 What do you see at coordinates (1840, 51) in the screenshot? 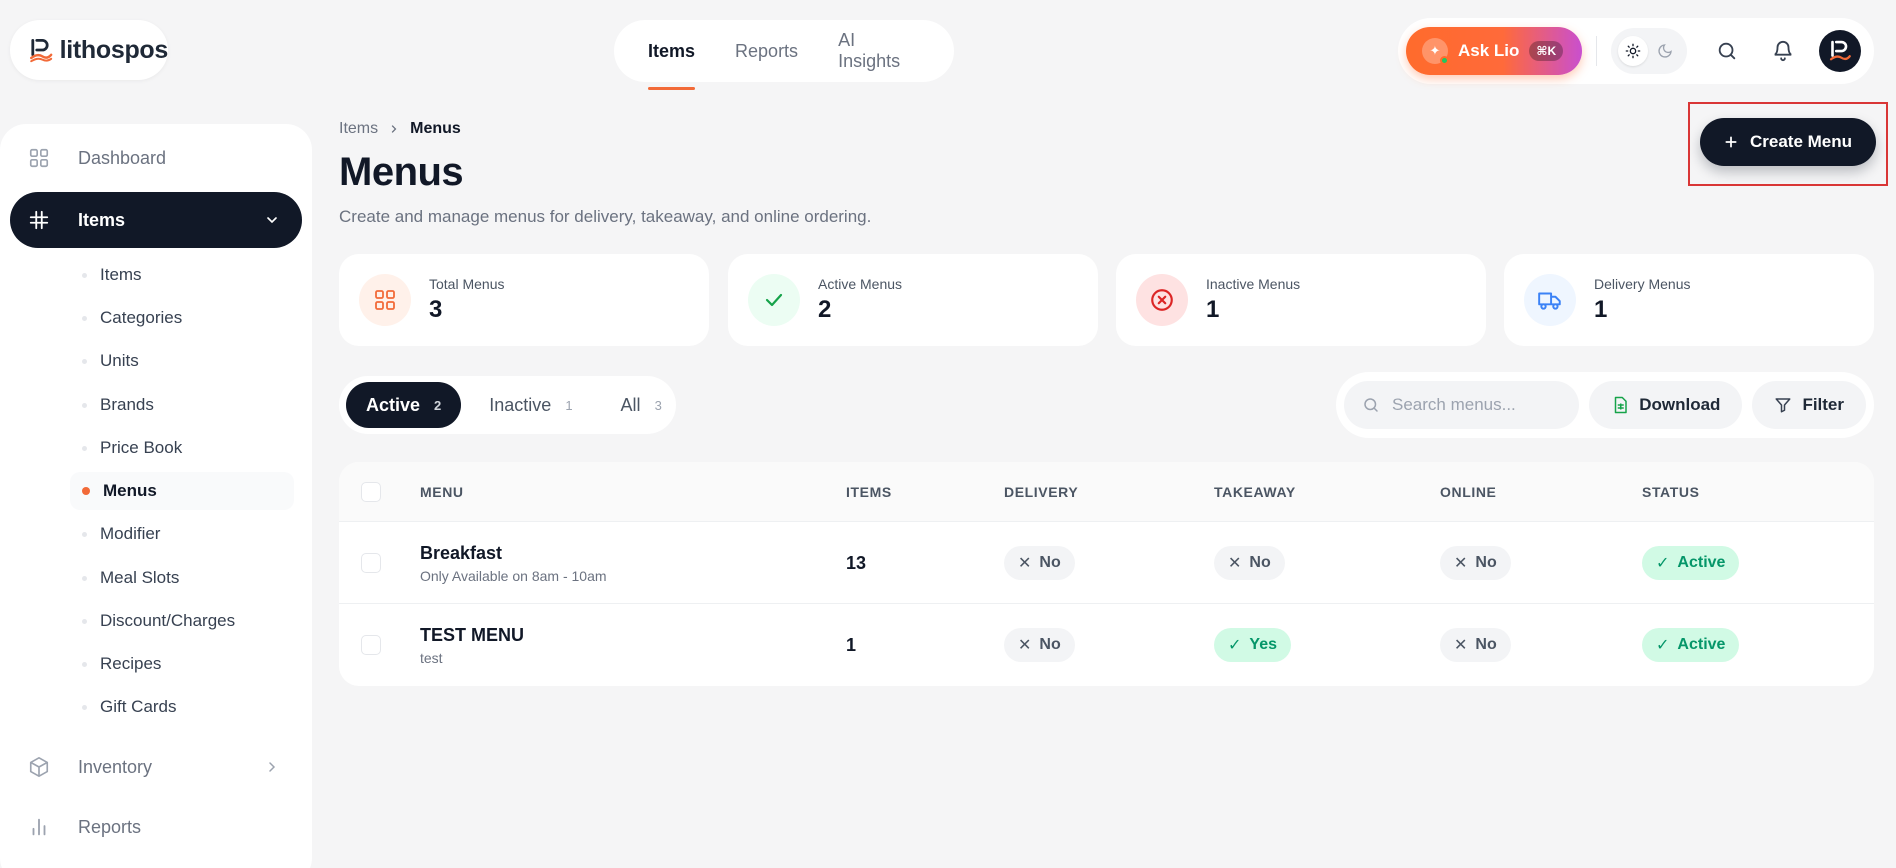
I see `avatar` at bounding box center [1840, 51].